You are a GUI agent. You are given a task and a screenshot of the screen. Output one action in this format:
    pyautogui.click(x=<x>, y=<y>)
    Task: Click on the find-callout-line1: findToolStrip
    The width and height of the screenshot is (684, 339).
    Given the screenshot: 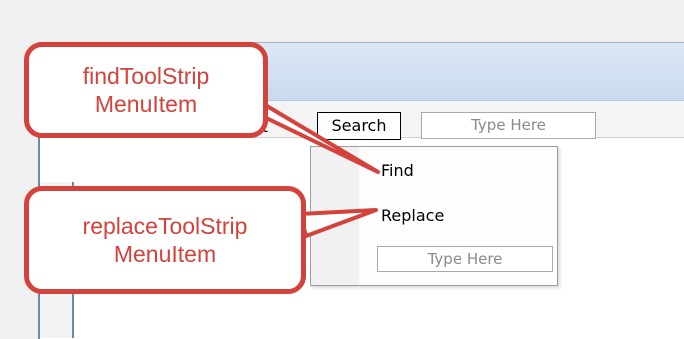 What is the action you would take?
    pyautogui.click(x=146, y=76)
    